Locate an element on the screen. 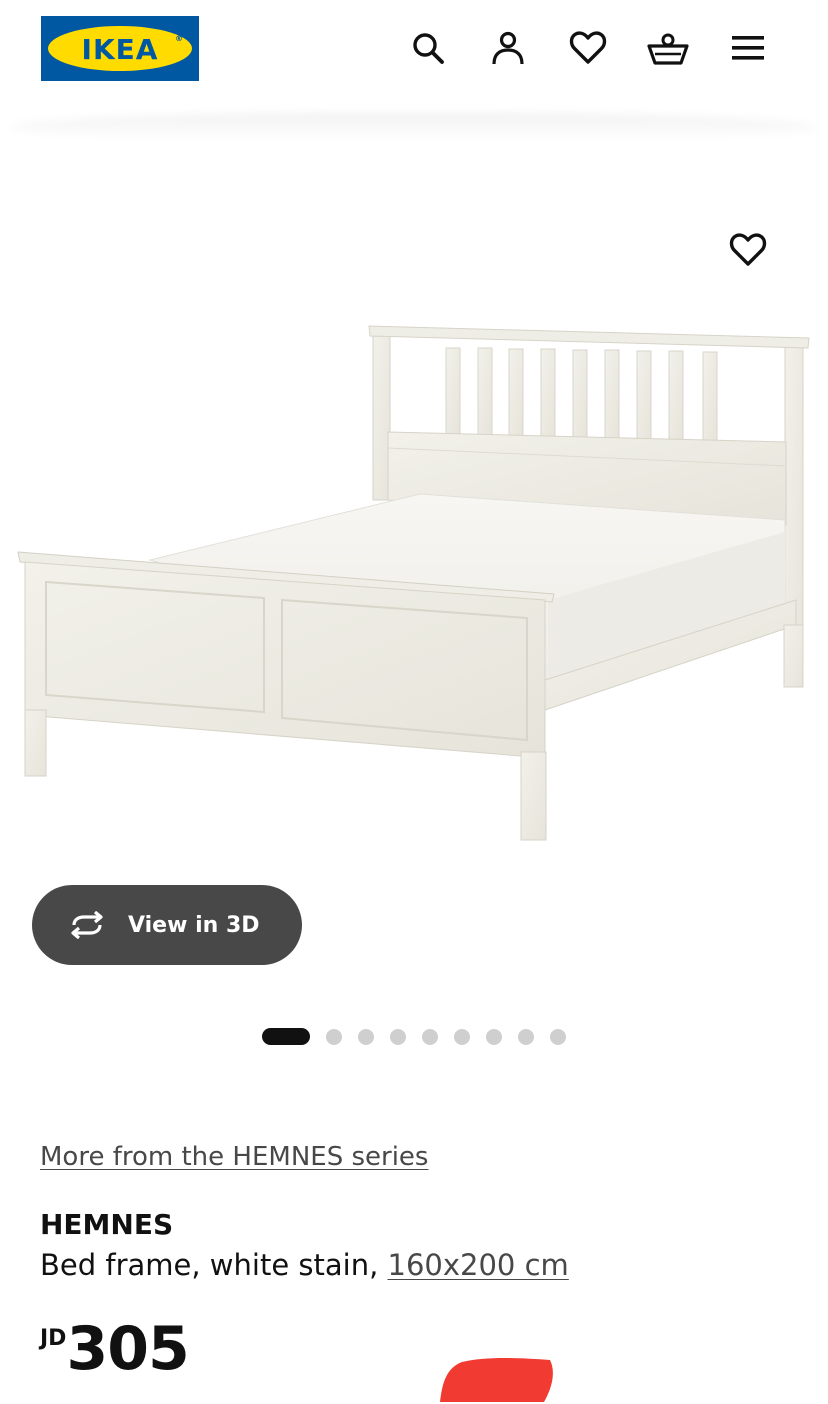 The image size is (828, 1404). logo-text: IKEA is located at coordinates (120, 49).